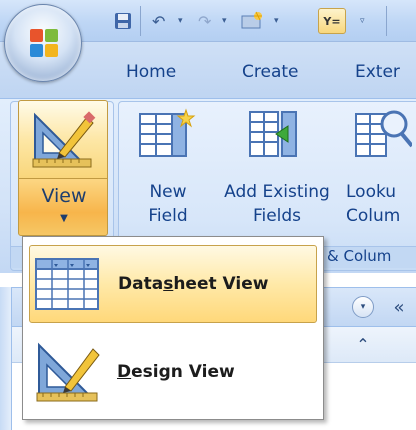  What do you see at coordinates (168, 168) in the screenshot?
I see `new-field-button: New Field` at bounding box center [168, 168].